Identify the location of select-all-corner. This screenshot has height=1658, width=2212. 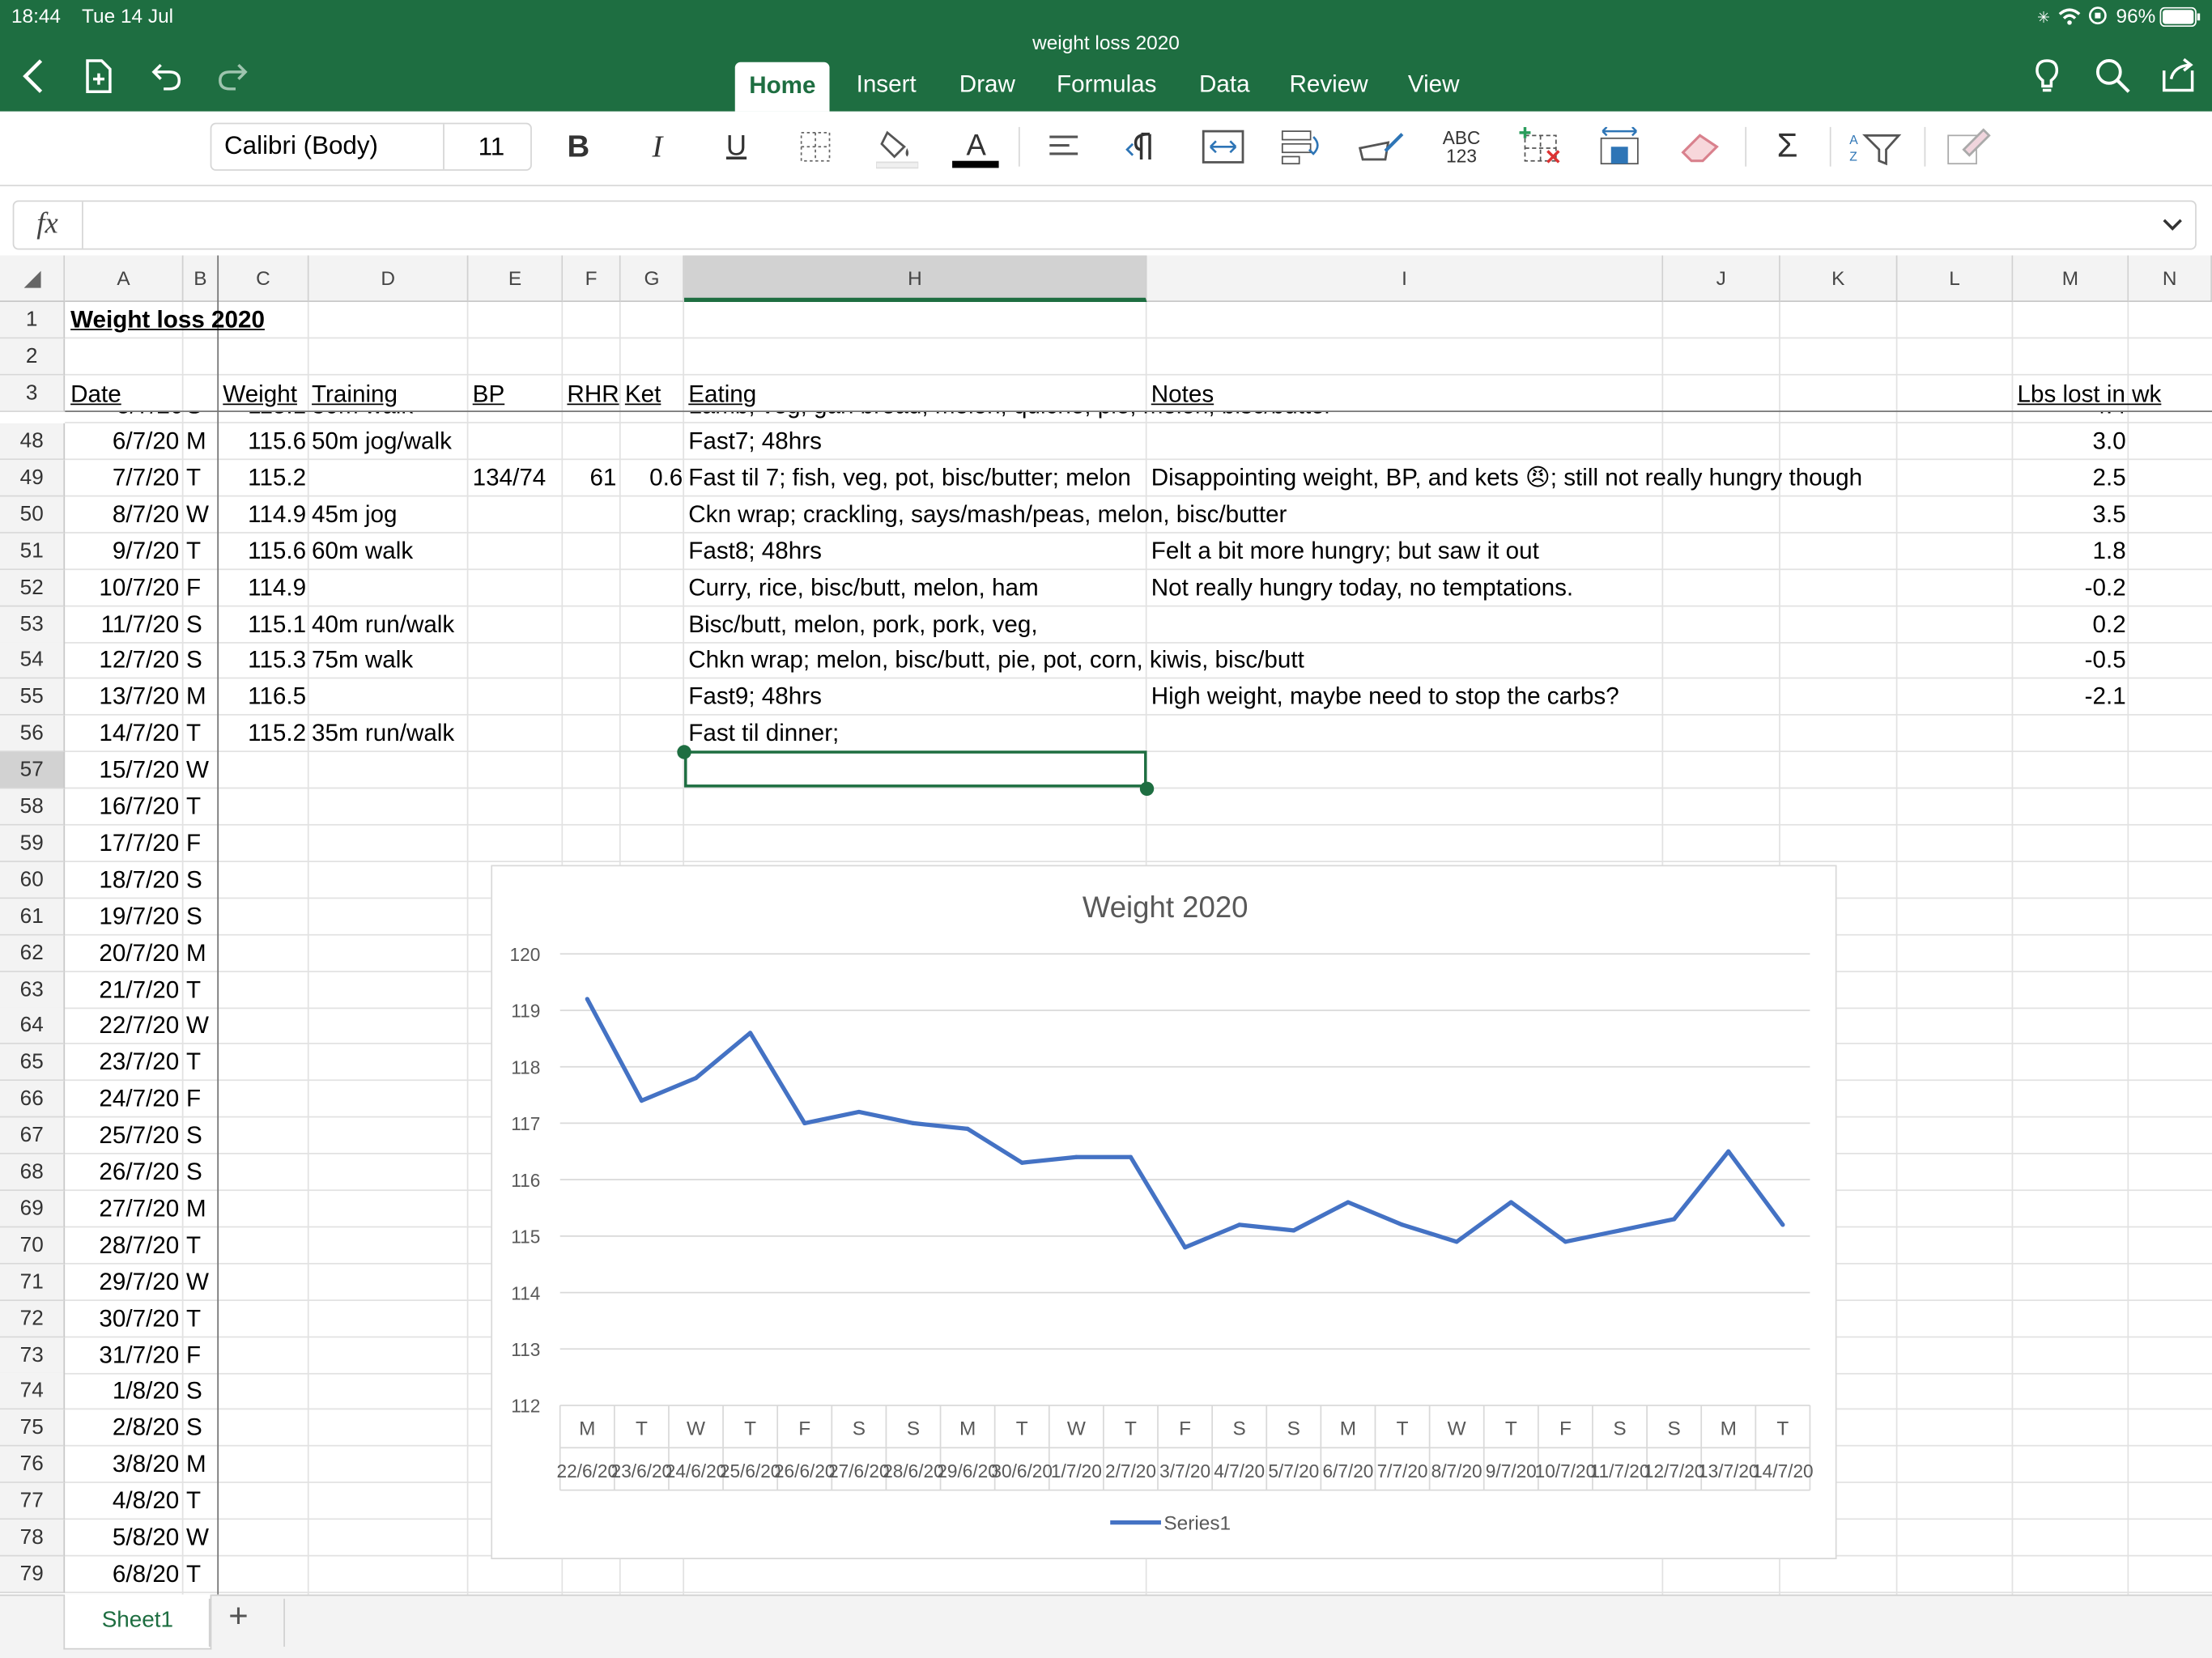
(33, 278).